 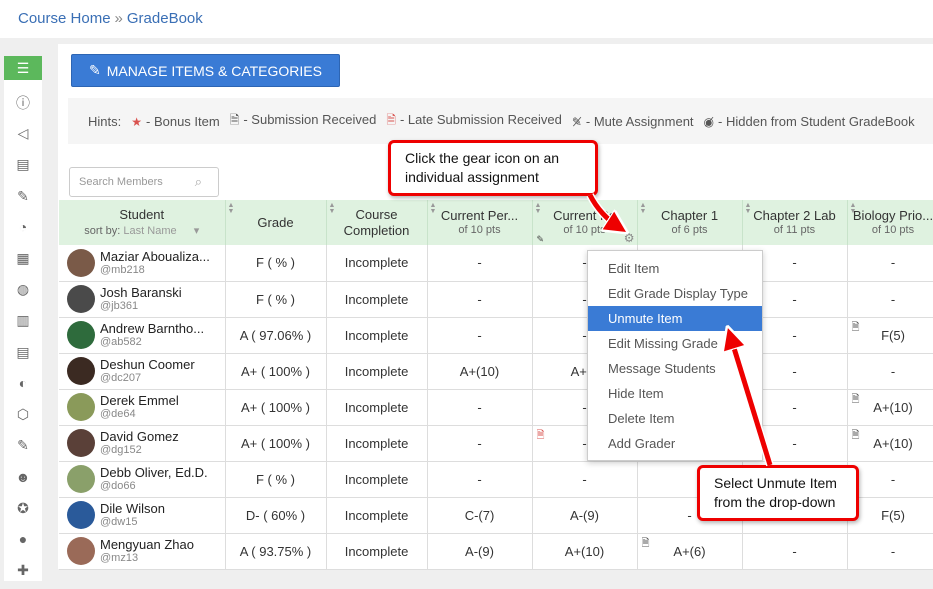 I want to click on library-icon: ▥, so click(x=23, y=320).